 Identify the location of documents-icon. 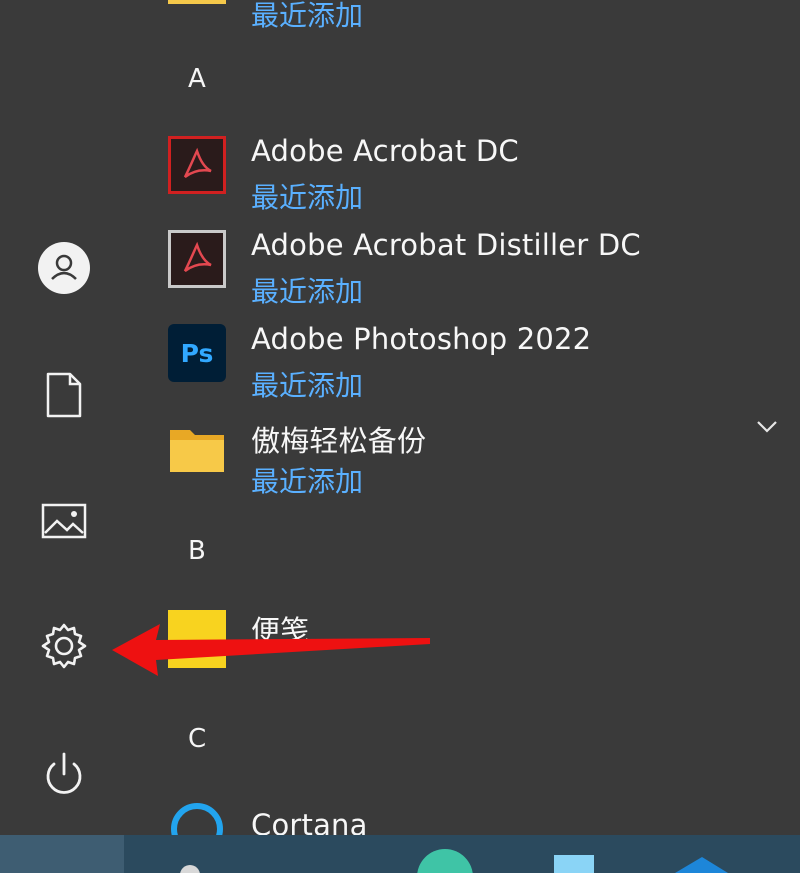
(64, 395).